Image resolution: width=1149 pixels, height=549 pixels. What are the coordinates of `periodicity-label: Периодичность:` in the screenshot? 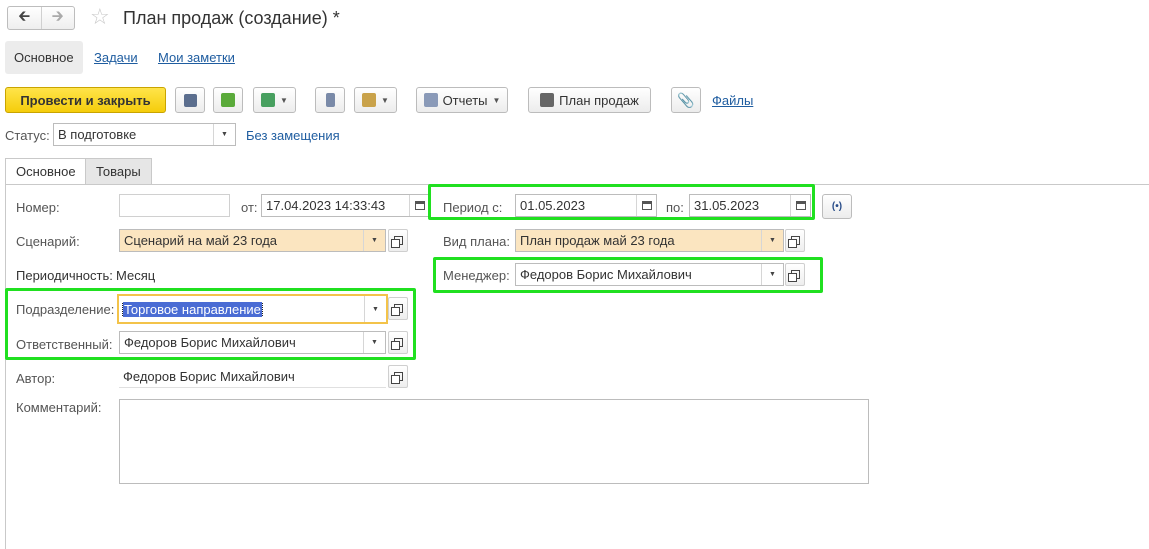 It's located at (64, 275).